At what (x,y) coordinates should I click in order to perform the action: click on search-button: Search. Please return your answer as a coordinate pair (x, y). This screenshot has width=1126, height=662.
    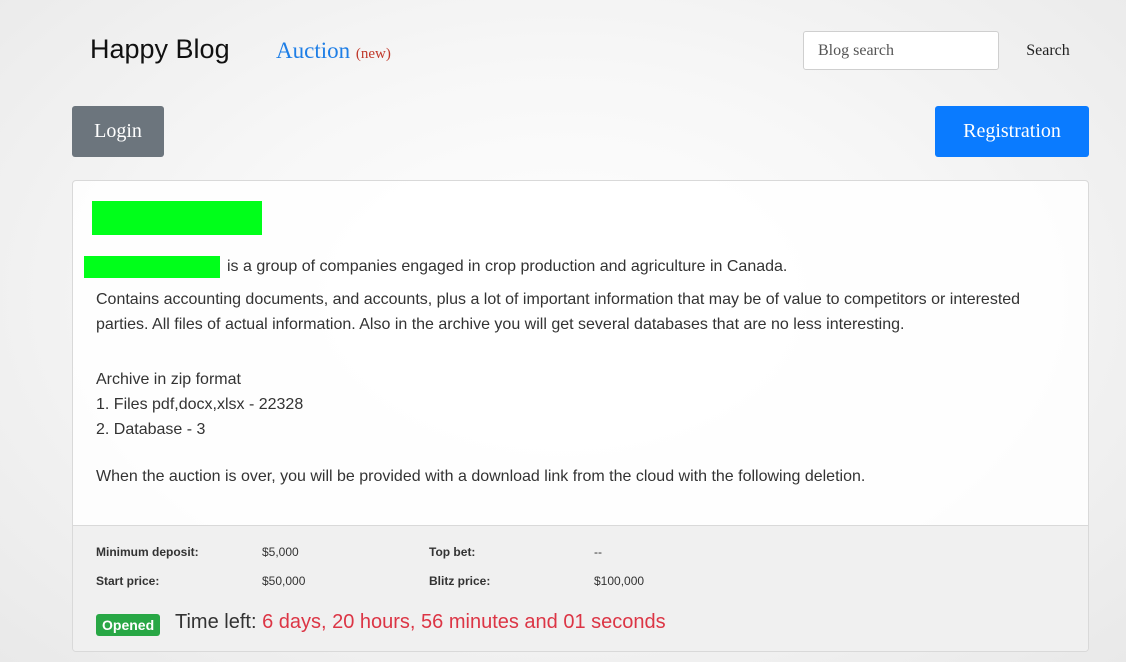
    Looking at the image, I should click on (1048, 50).